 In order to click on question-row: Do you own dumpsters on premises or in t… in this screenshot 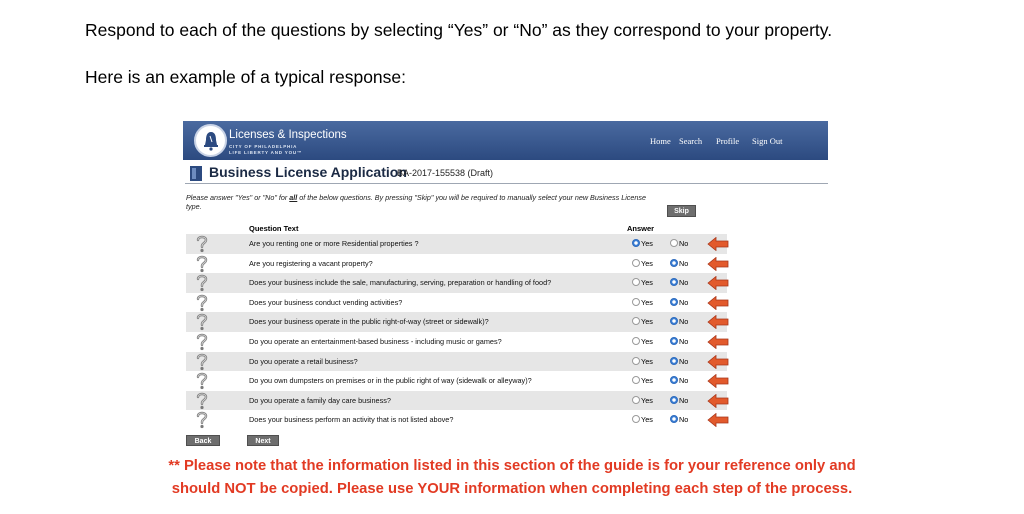, I will do `click(457, 381)`.